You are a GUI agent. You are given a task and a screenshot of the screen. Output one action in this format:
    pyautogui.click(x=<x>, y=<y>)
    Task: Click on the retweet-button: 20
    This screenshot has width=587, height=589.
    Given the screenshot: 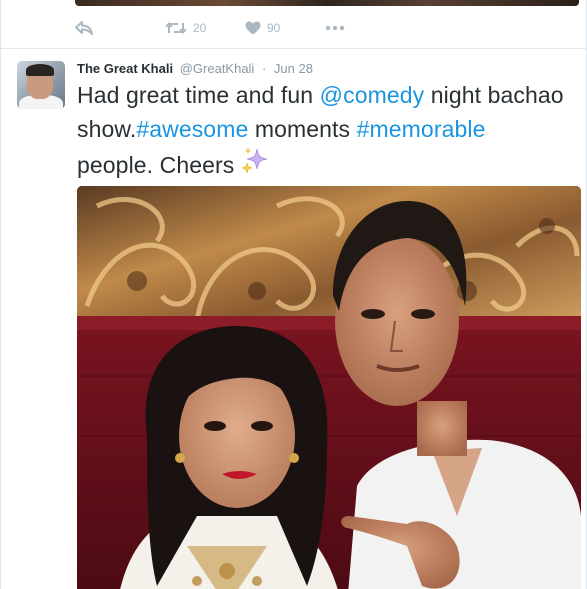 What is the action you would take?
    pyautogui.click(x=205, y=28)
    